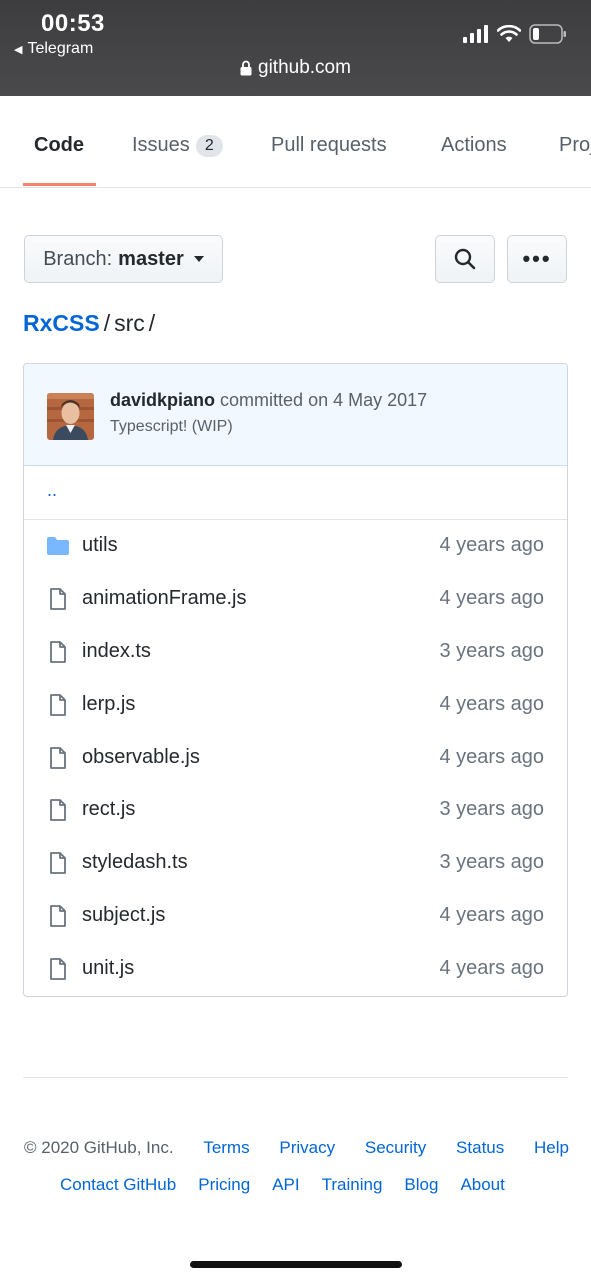 The image size is (591, 1280). Describe the element at coordinates (421, 1185) in the screenshot. I see `footer-link-blog: Blog` at that location.